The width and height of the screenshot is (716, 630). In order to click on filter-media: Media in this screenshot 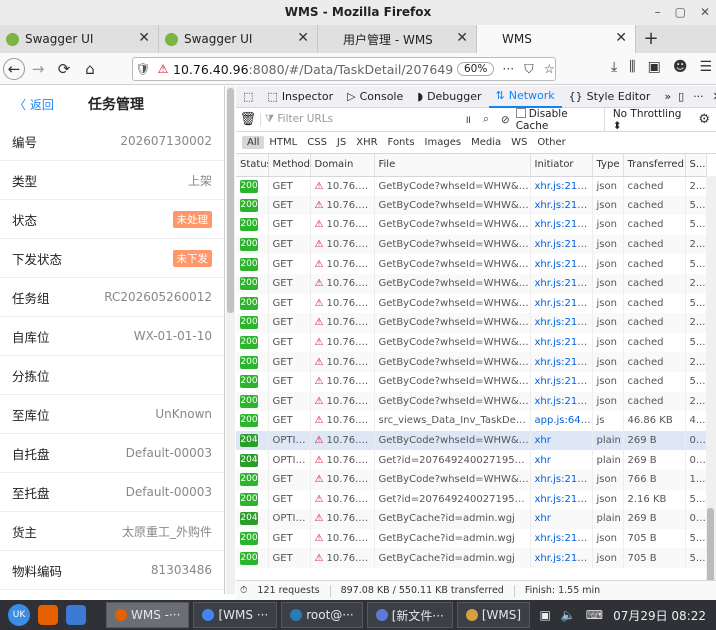, I will do `click(486, 142)`.